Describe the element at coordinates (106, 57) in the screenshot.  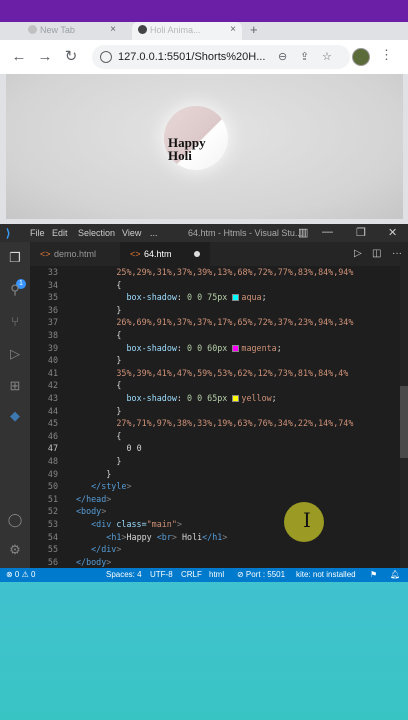
I see `site-info-icon` at that location.